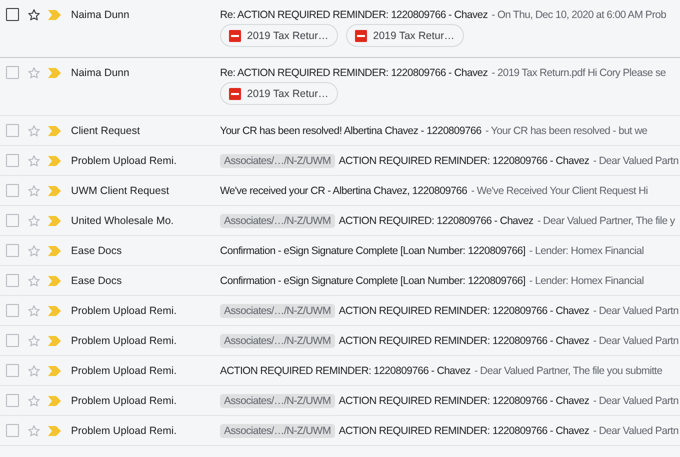 The width and height of the screenshot is (680, 457). Describe the element at coordinates (559, 190) in the screenshot. I see `email-snippet: - We've Received Your Client Request Hi` at that location.